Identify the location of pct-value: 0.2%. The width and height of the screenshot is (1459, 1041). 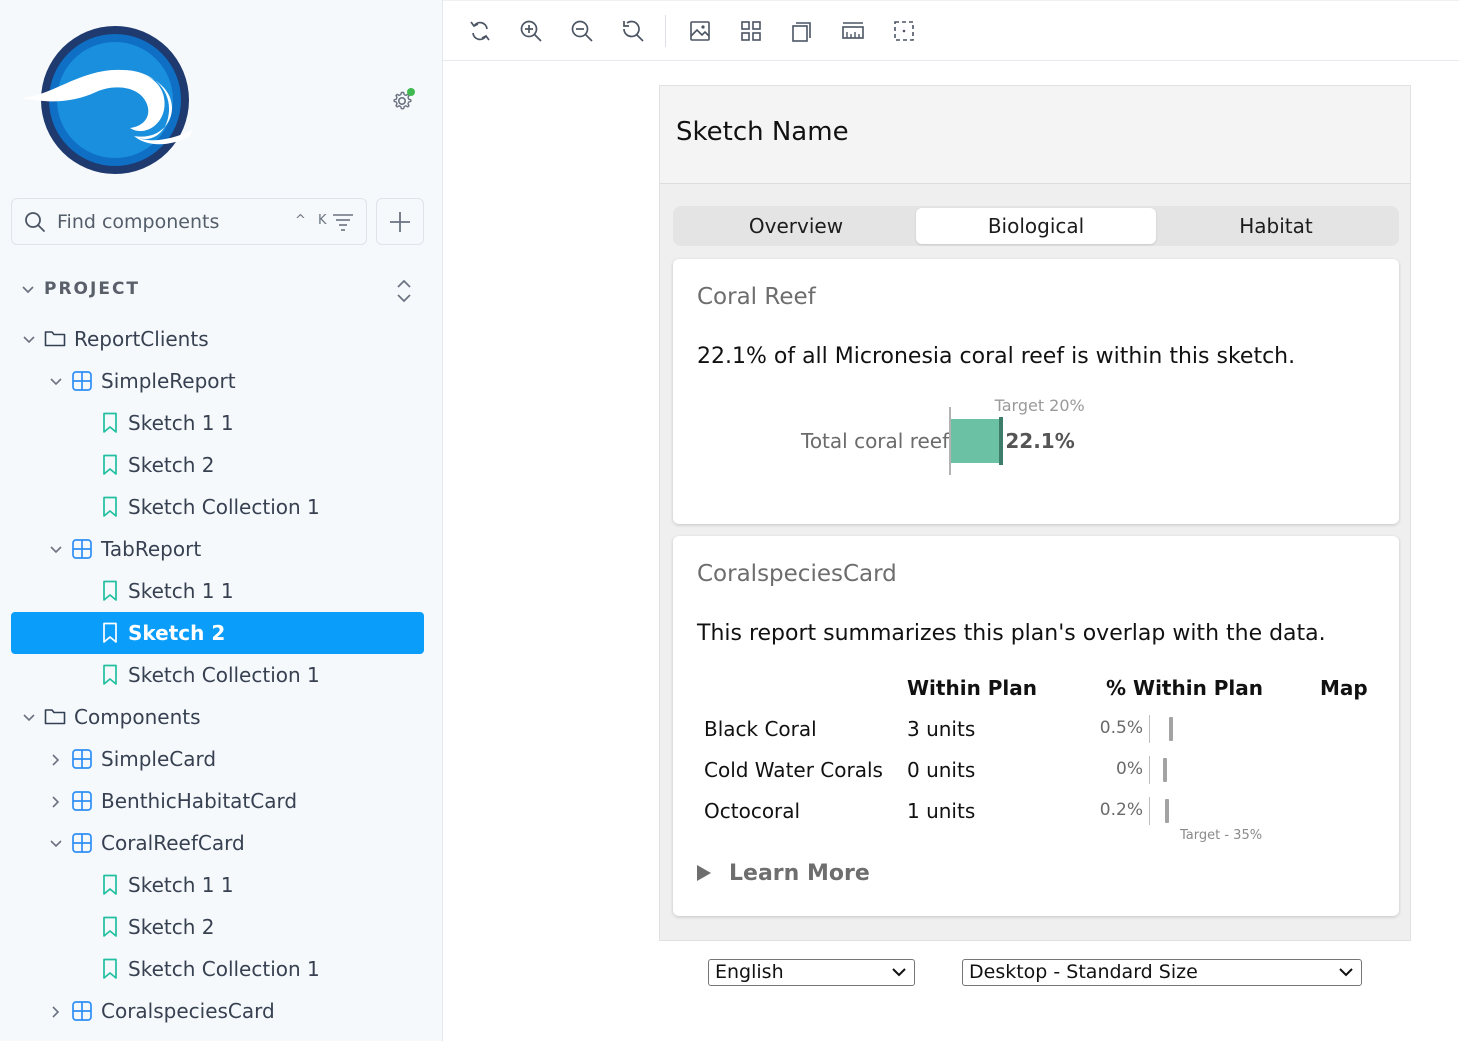
(1121, 810).